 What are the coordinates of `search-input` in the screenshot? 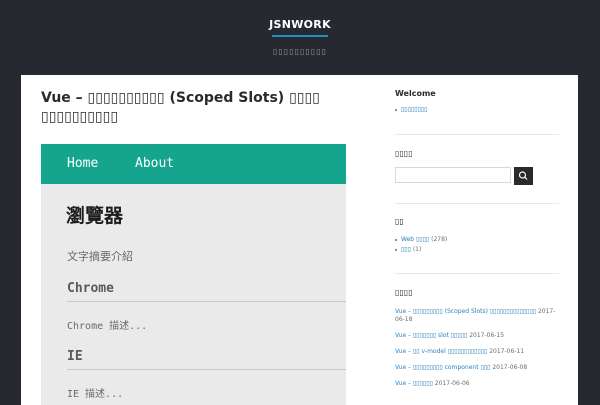 It's located at (453, 175).